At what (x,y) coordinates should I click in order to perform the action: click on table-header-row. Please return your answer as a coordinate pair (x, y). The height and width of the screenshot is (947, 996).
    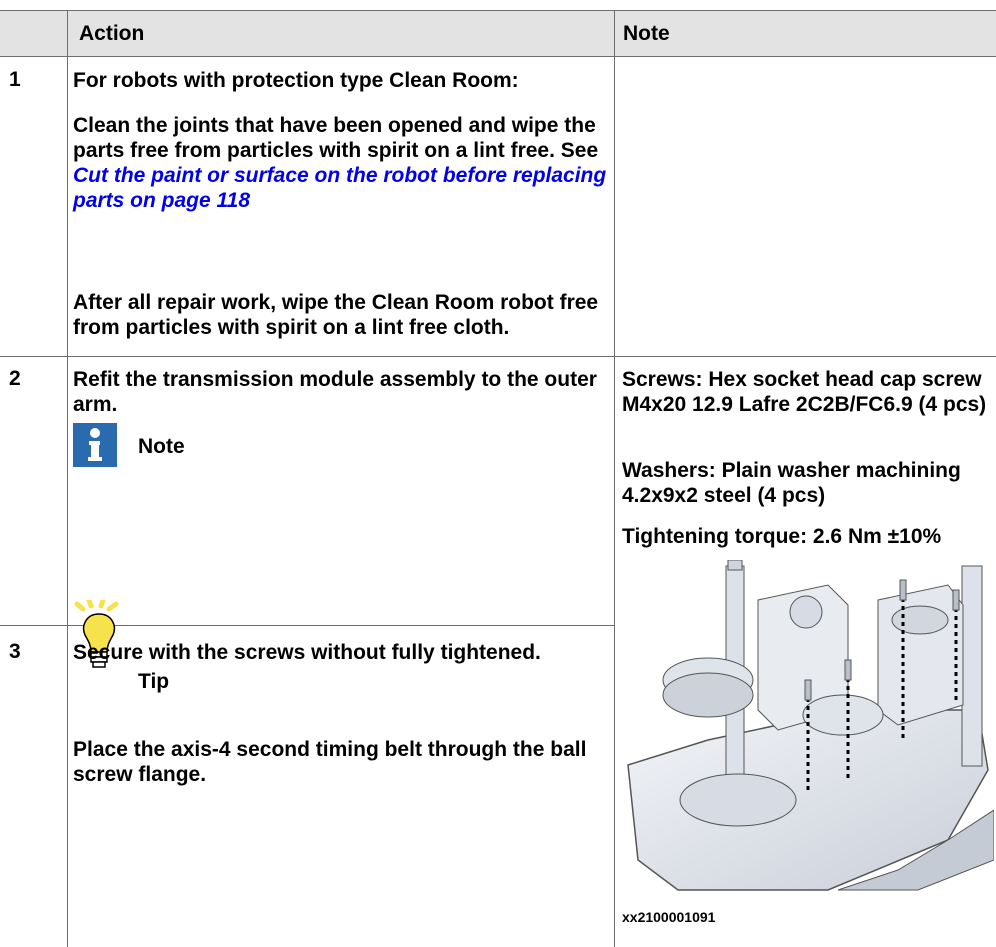
    Looking at the image, I should click on (498, 33).